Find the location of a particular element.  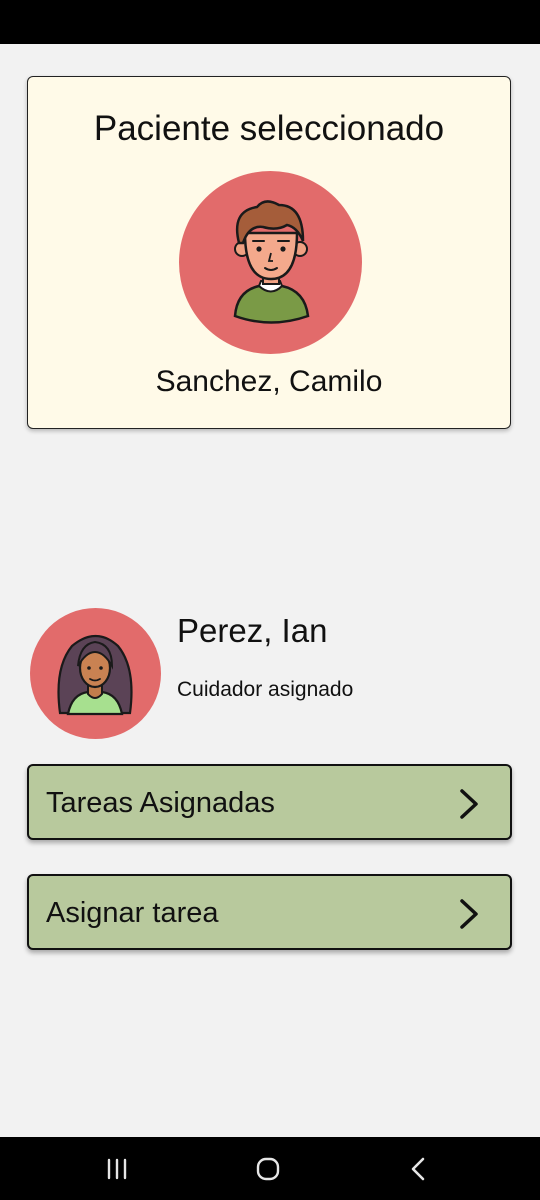

patient-name: Sanchez, Camilo is located at coordinates (269, 381).